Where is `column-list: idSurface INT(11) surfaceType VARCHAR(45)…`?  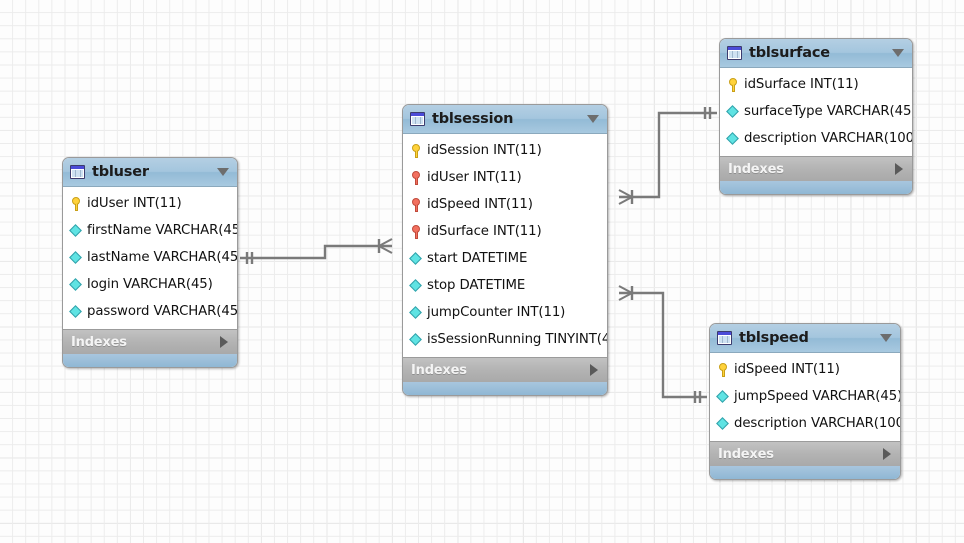 column-list: idSurface INT(11) surfaceType VARCHAR(45)… is located at coordinates (816, 112).